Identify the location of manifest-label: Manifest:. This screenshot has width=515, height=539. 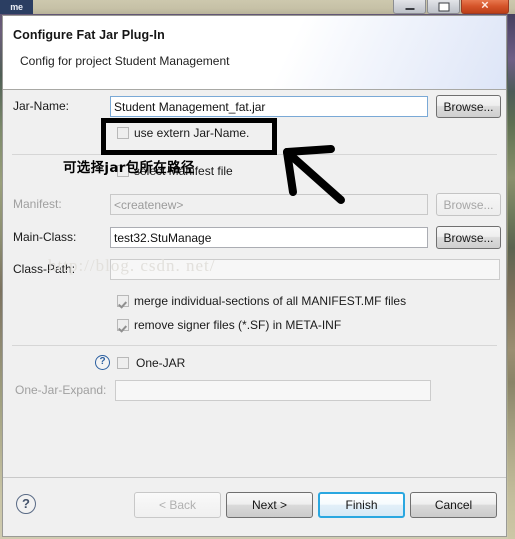
(37, 204).